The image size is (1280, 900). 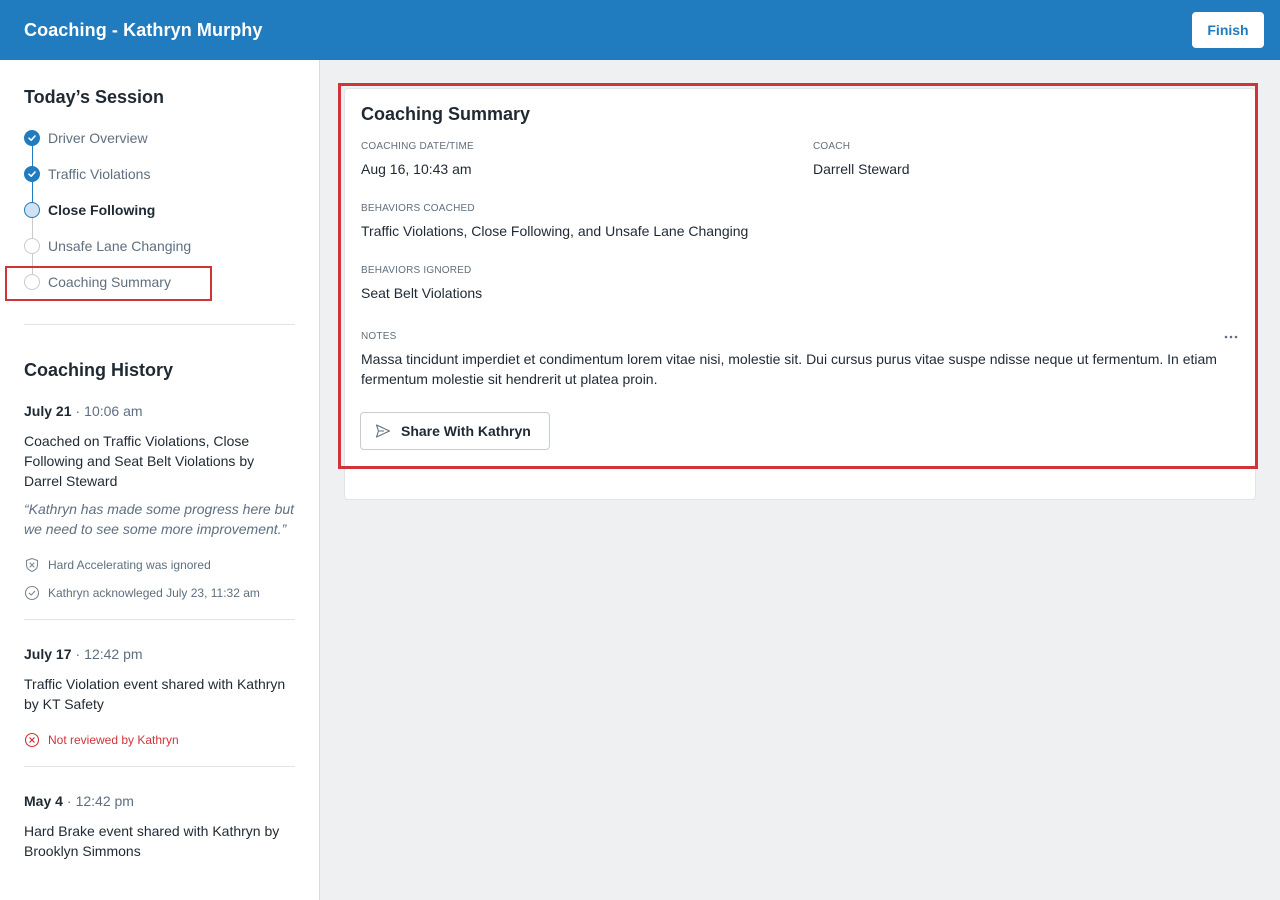 What do you see at coordinates (418, 208) in the screenshot?
I see `coached-label: BEHAVIORS COACHED` at bounding box center [418, 208].